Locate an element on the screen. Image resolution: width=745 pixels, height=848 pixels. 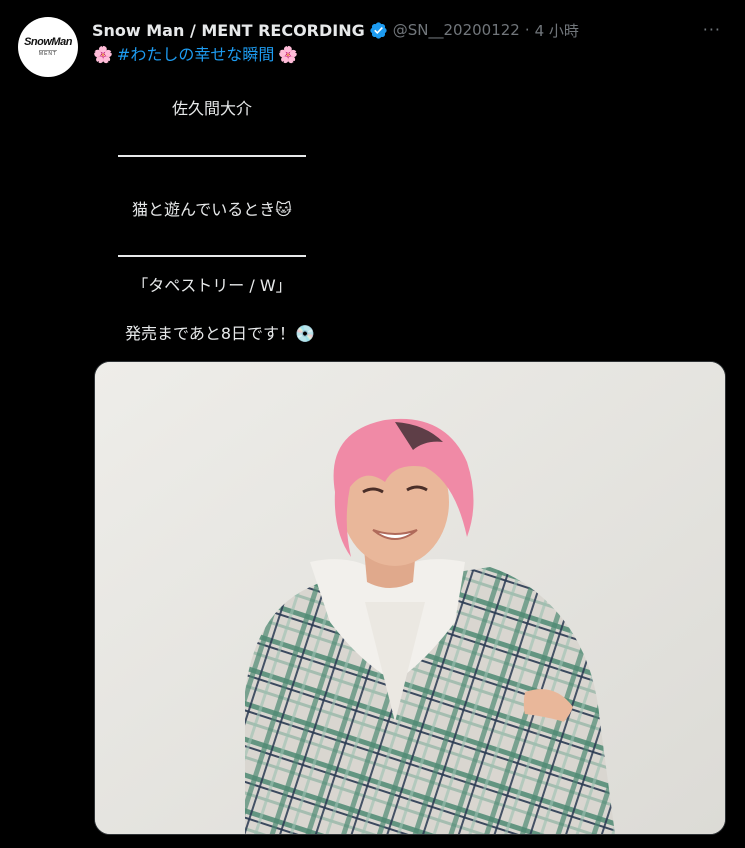
more-options-icon: ··· is located at coordinates (712, 29).